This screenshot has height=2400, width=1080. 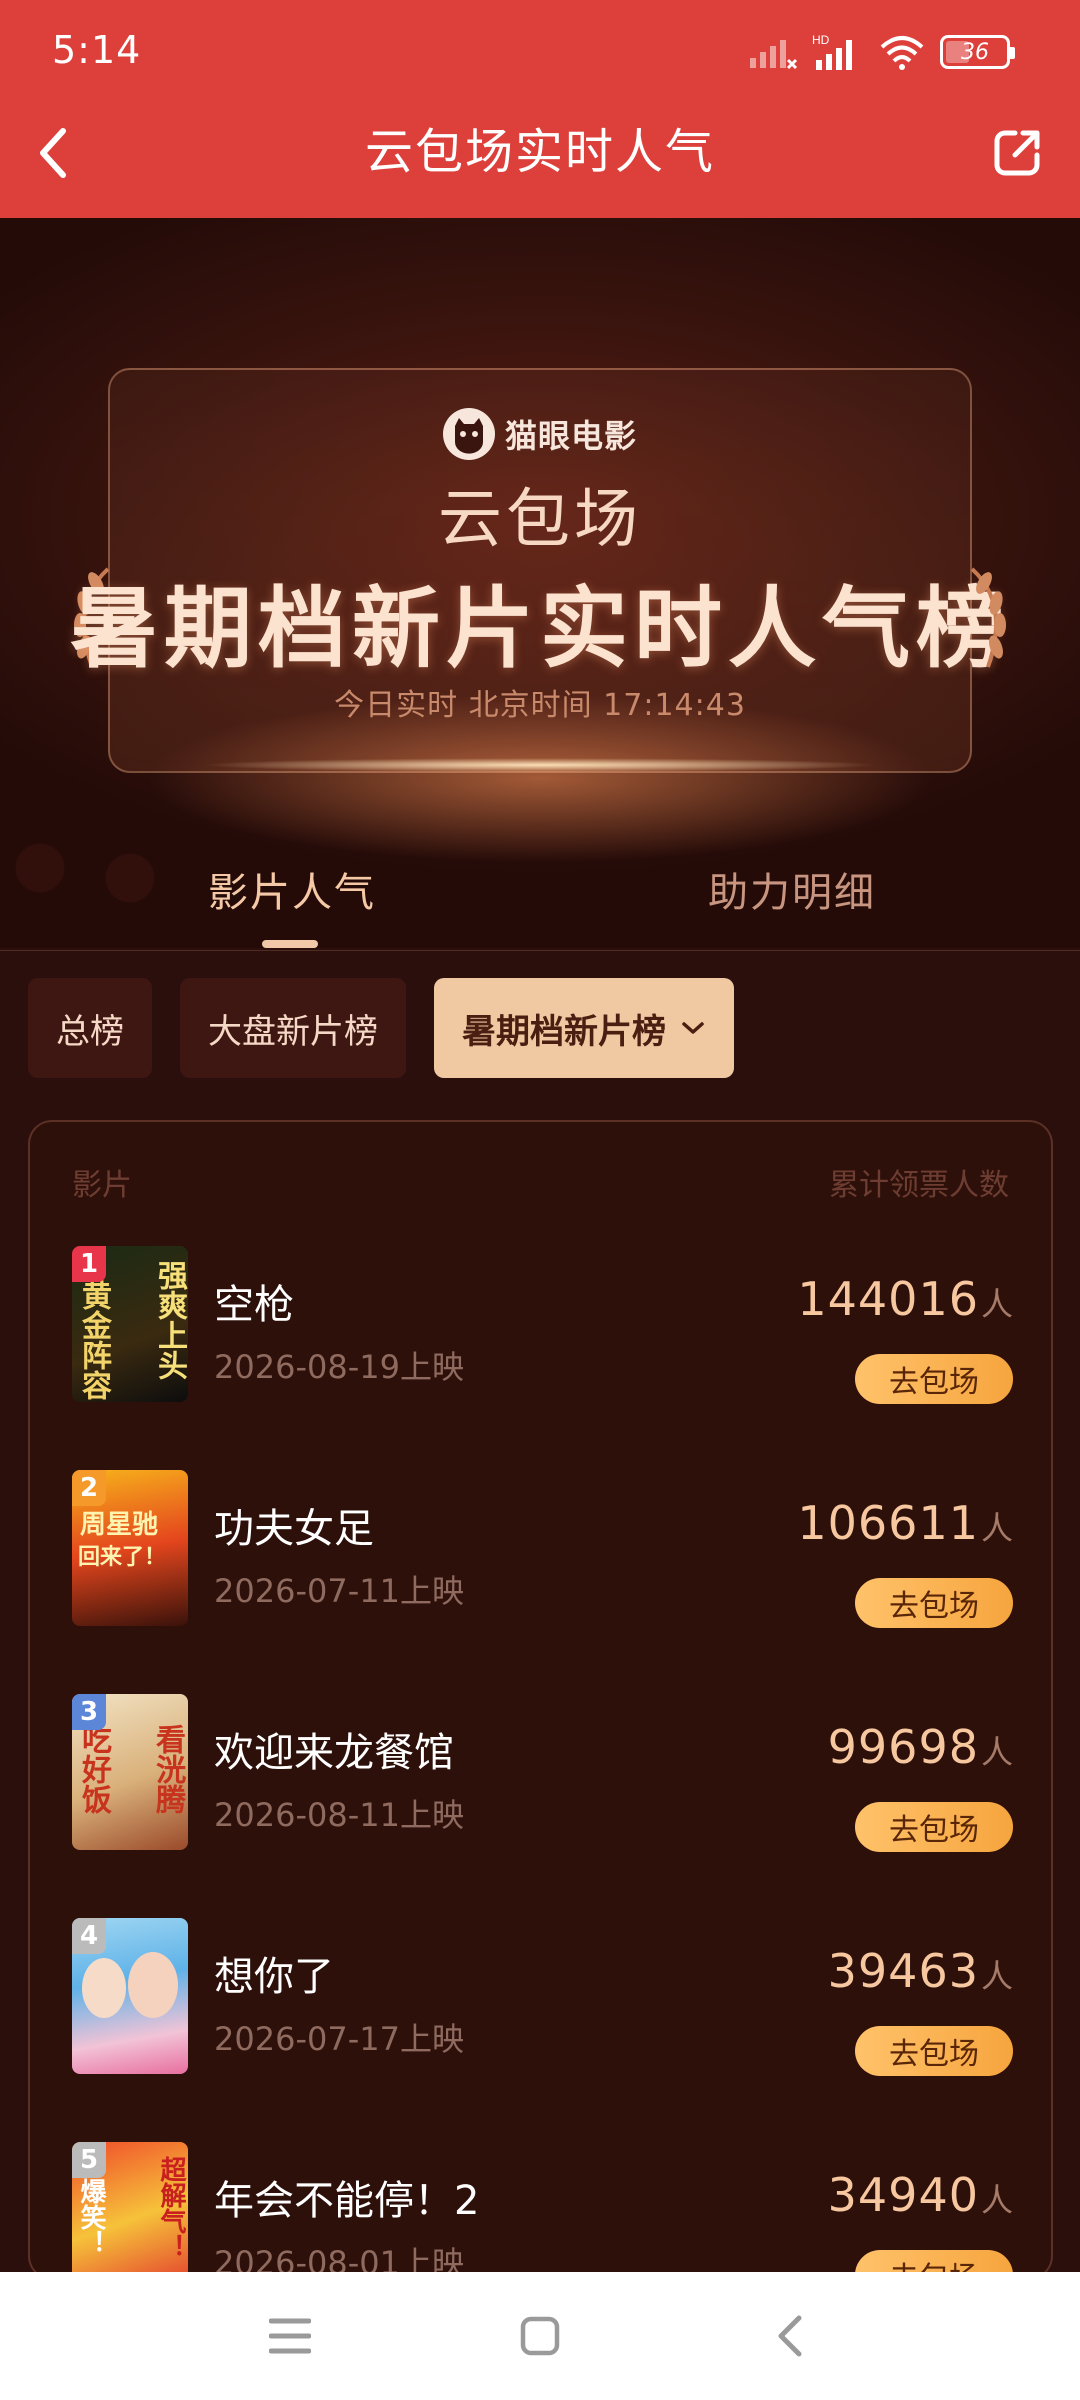 I want to click on nav-menu-button, so click(x=290, y=2336).